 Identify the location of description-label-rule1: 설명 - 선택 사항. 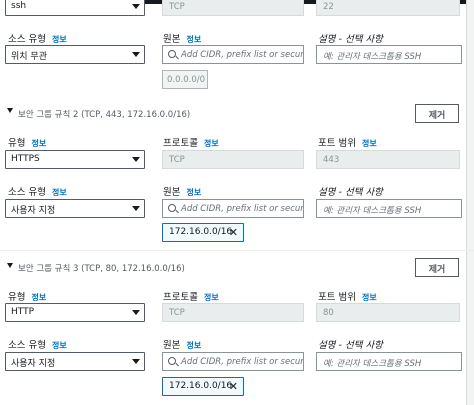
(350, 39).